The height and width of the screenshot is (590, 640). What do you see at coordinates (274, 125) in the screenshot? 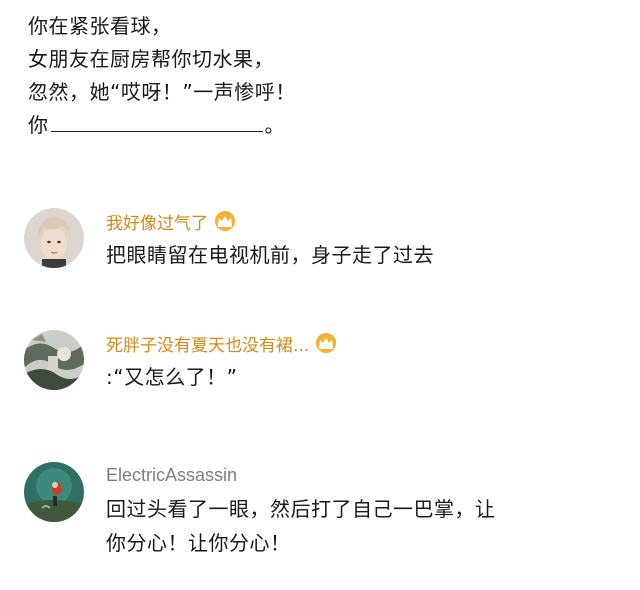
I see `prompt-suffix: 。` at bounding box center [274, 125].